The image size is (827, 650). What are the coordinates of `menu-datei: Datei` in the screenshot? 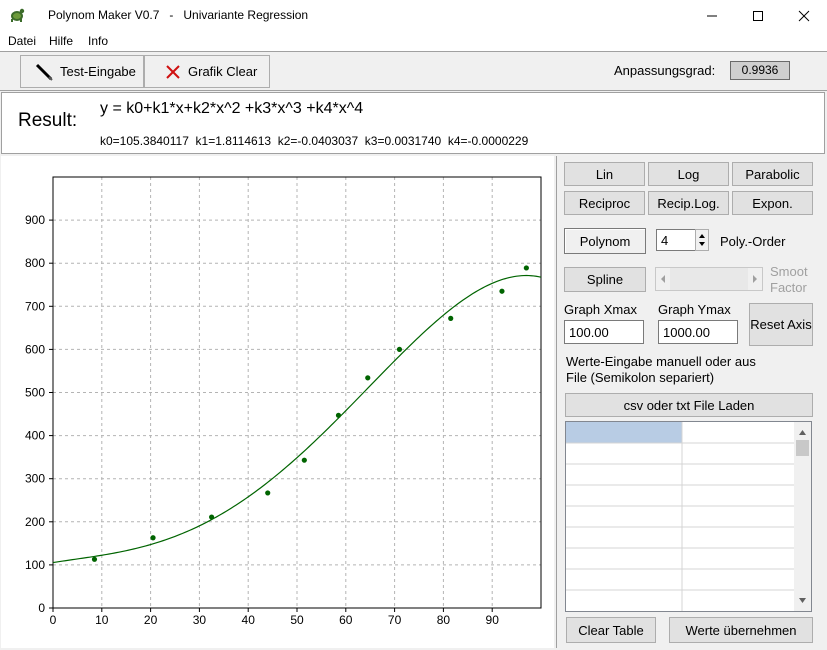 It's located at (22, 41).